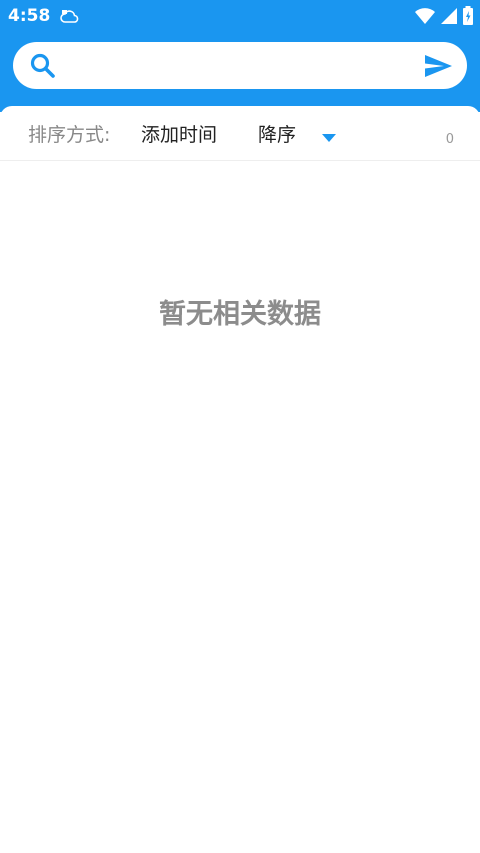 This screenshot has width=480, height=853. Describe the element at coordinates (69, 135) in the screenshot. I see `sort-label: 排序方式:` at that location.